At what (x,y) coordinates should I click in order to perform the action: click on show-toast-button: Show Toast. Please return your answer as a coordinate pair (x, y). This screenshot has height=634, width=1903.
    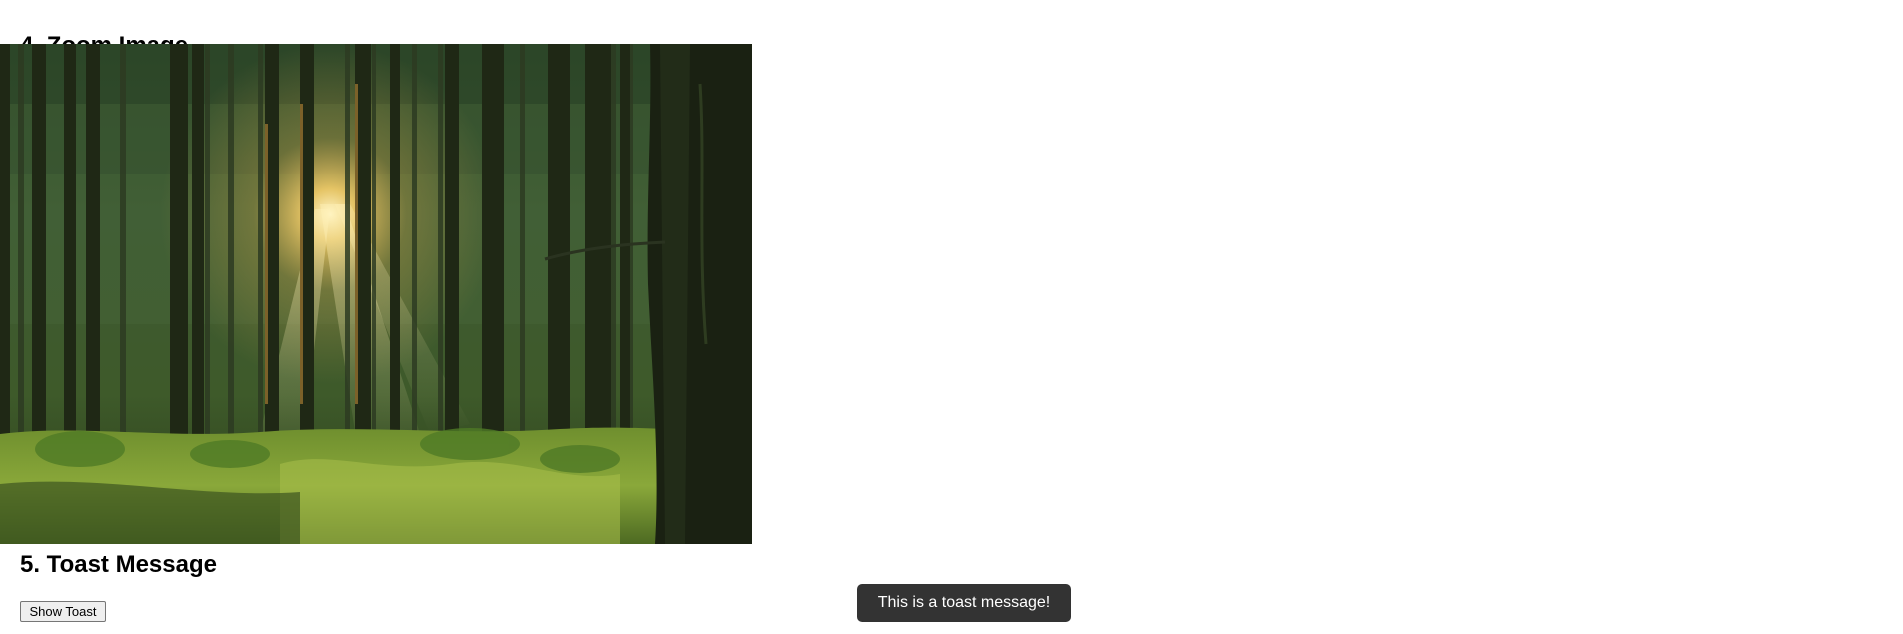
    Looking at the image, I should click on (63, 611).